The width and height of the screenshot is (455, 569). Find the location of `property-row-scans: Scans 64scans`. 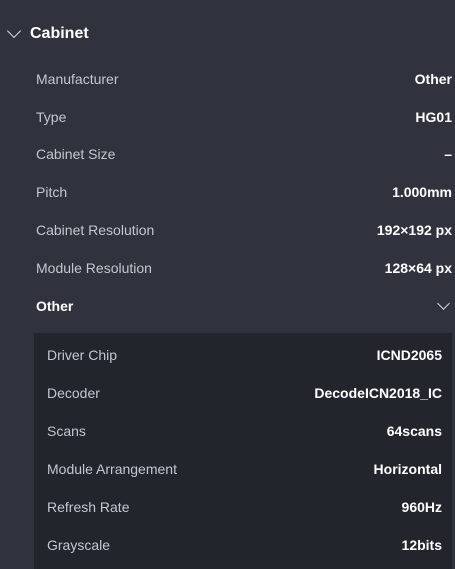

property-row-scans: Scans 64scans is located at coordinates (244, 431).